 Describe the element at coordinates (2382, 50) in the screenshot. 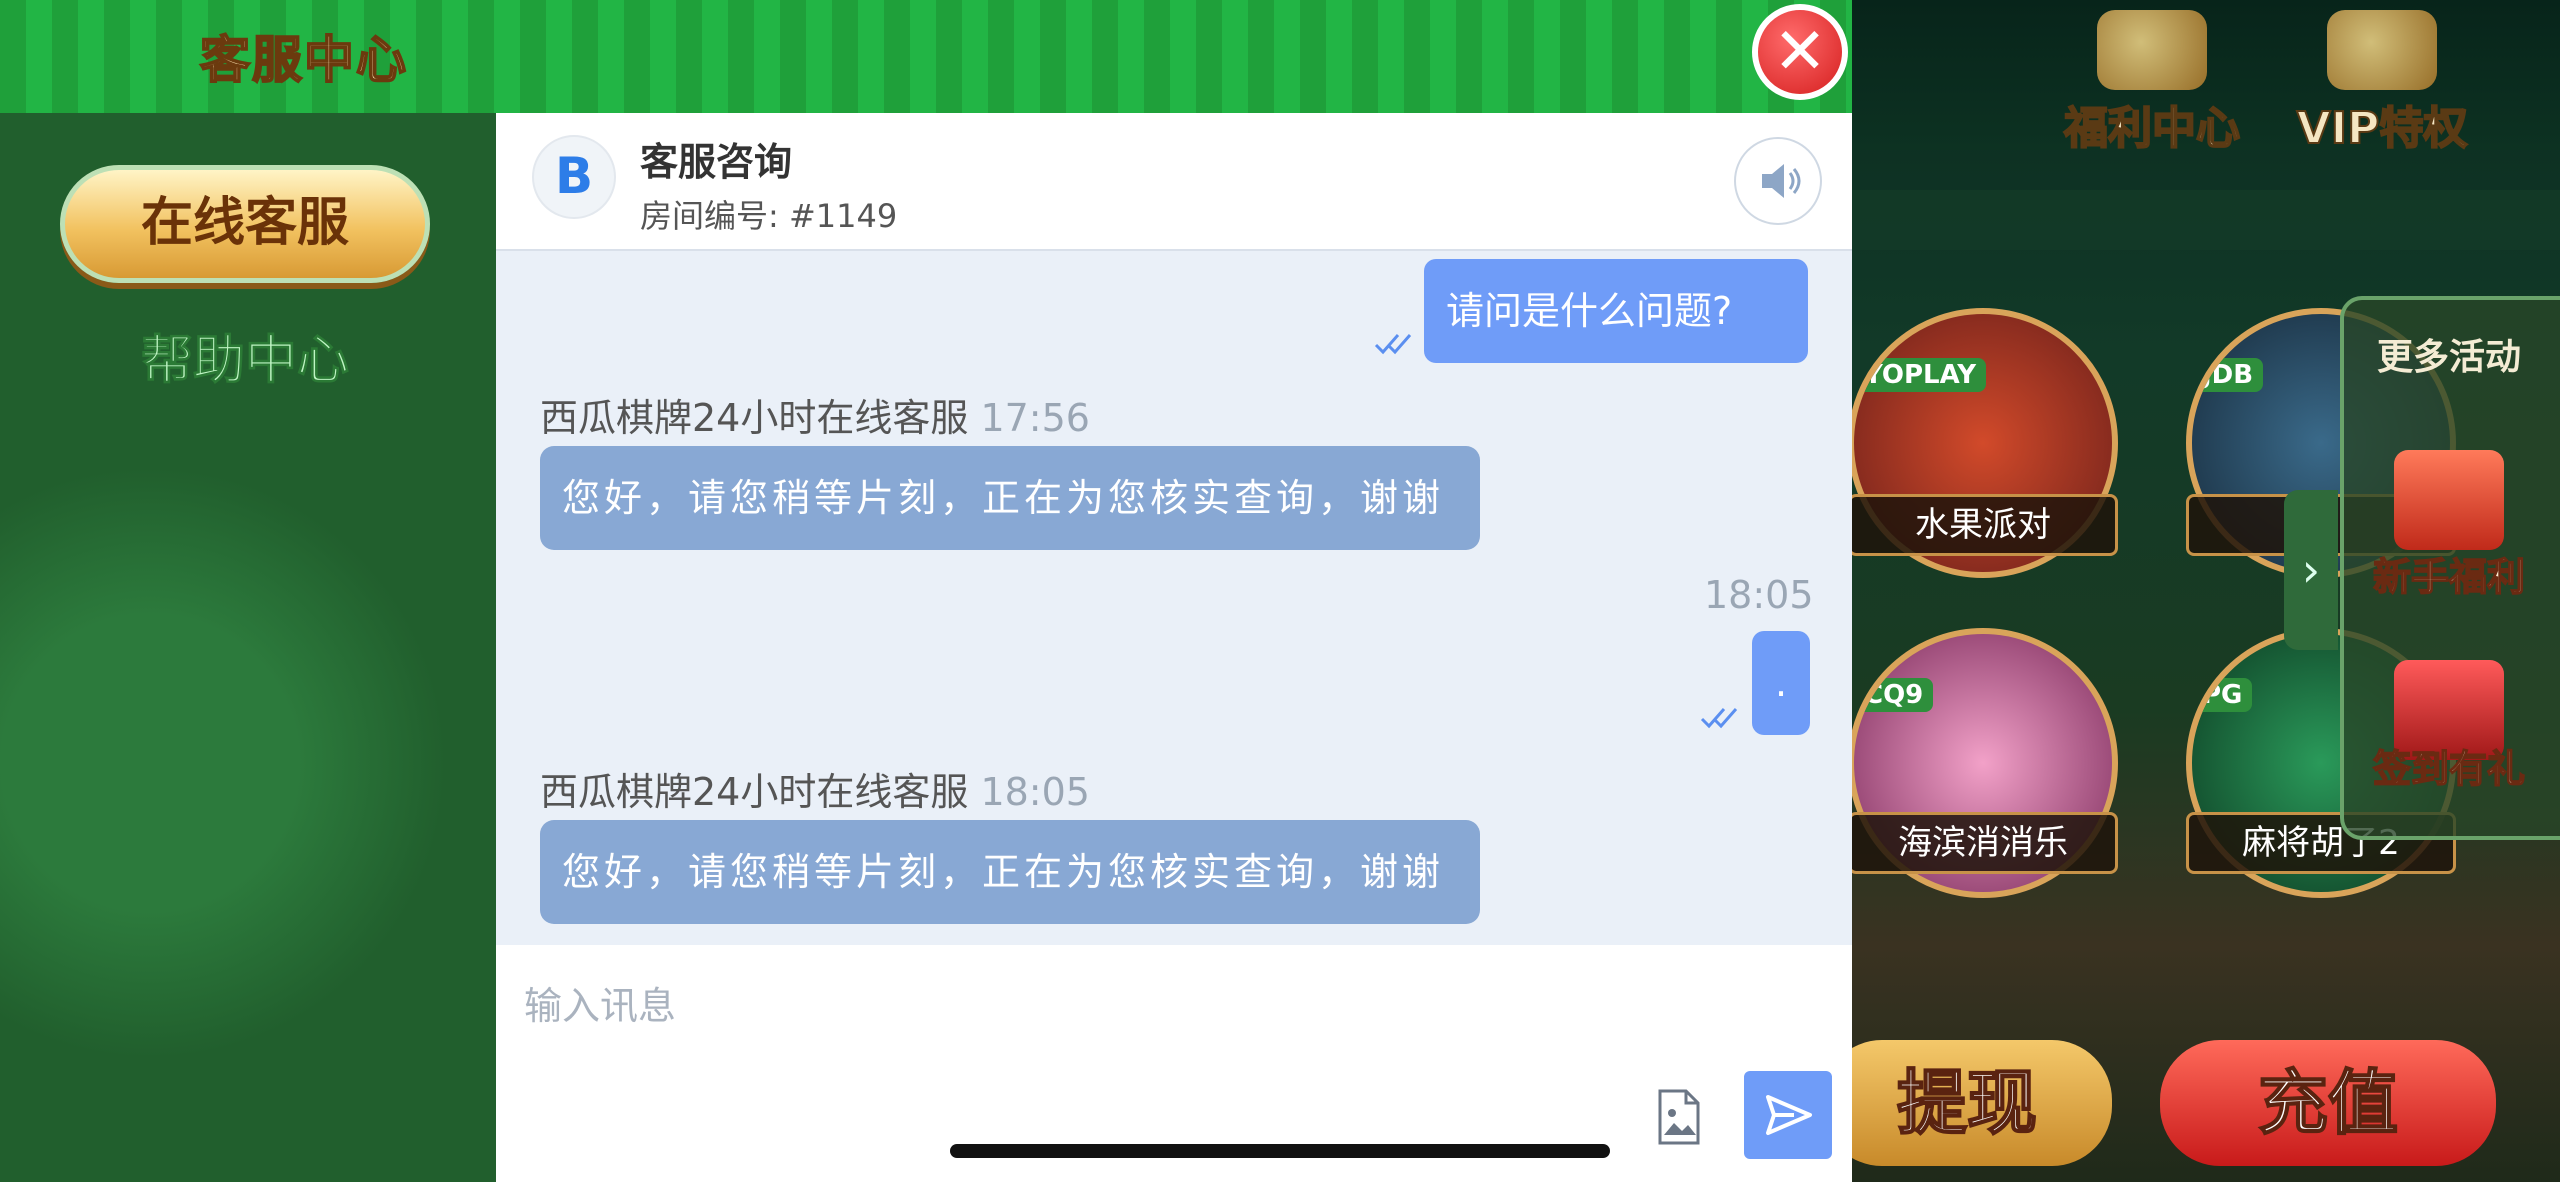

I see `crown-icon` at that location.